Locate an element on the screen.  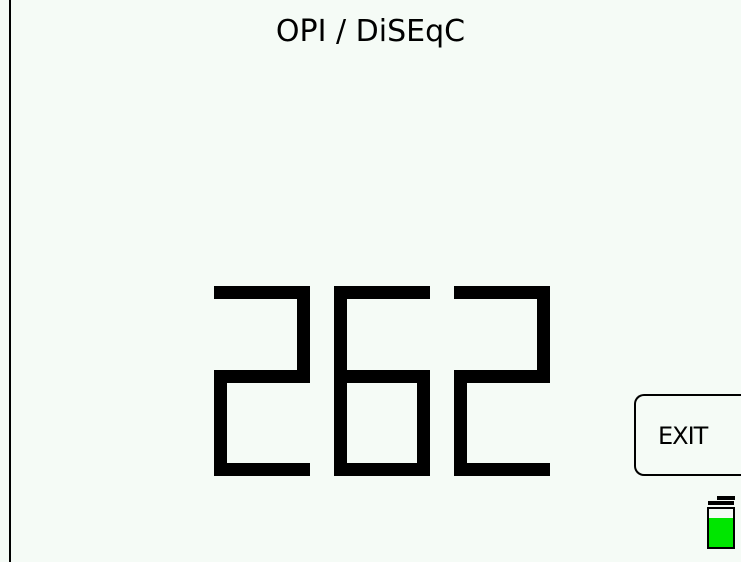
segment-f is located at coordinates (340, 334).